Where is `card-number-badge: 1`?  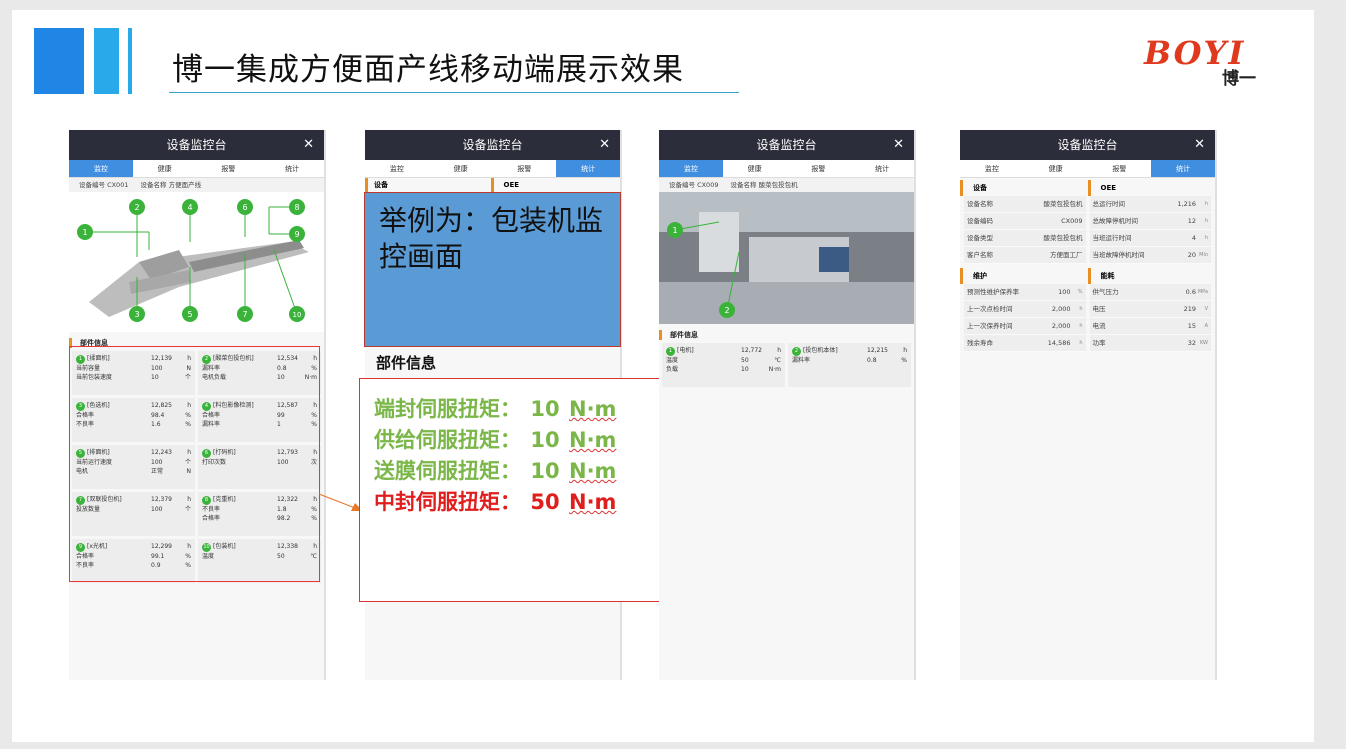
card-number-badge: 1 is located at coordinates (670, 351).